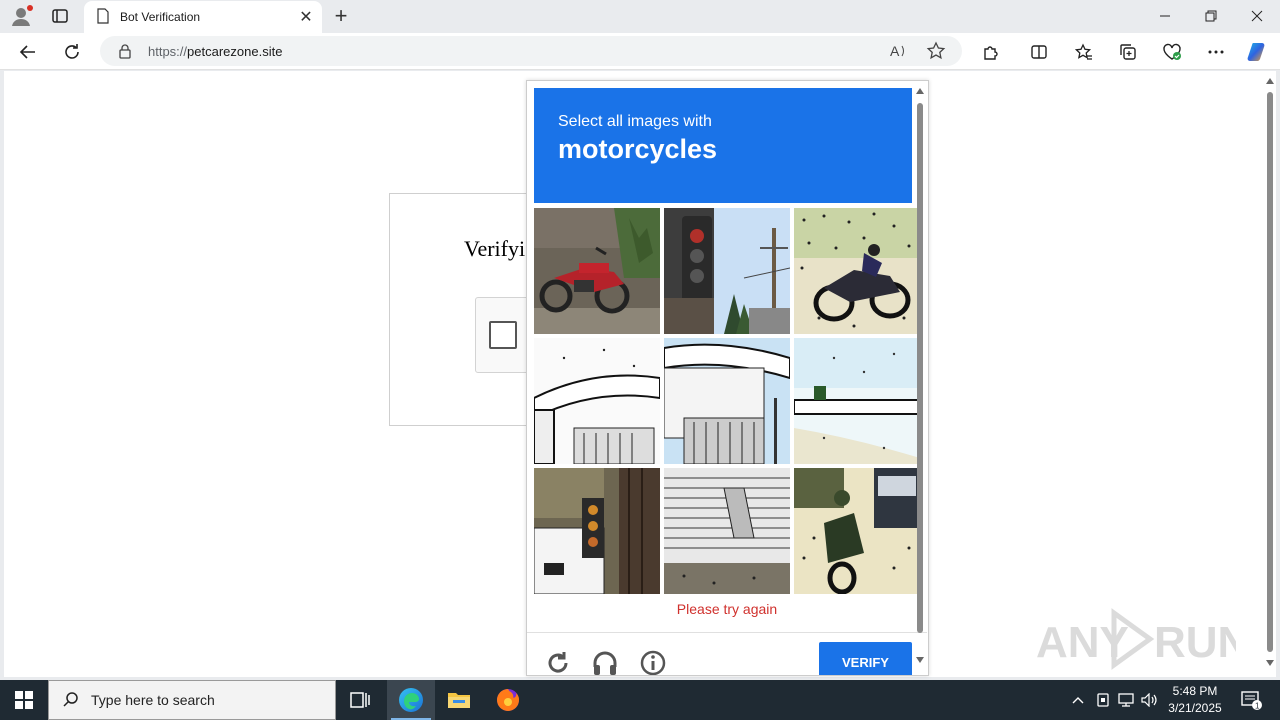 The image size is (1280, 720). I want to click on search-placeholder: Type here to search, so click(153, 700).